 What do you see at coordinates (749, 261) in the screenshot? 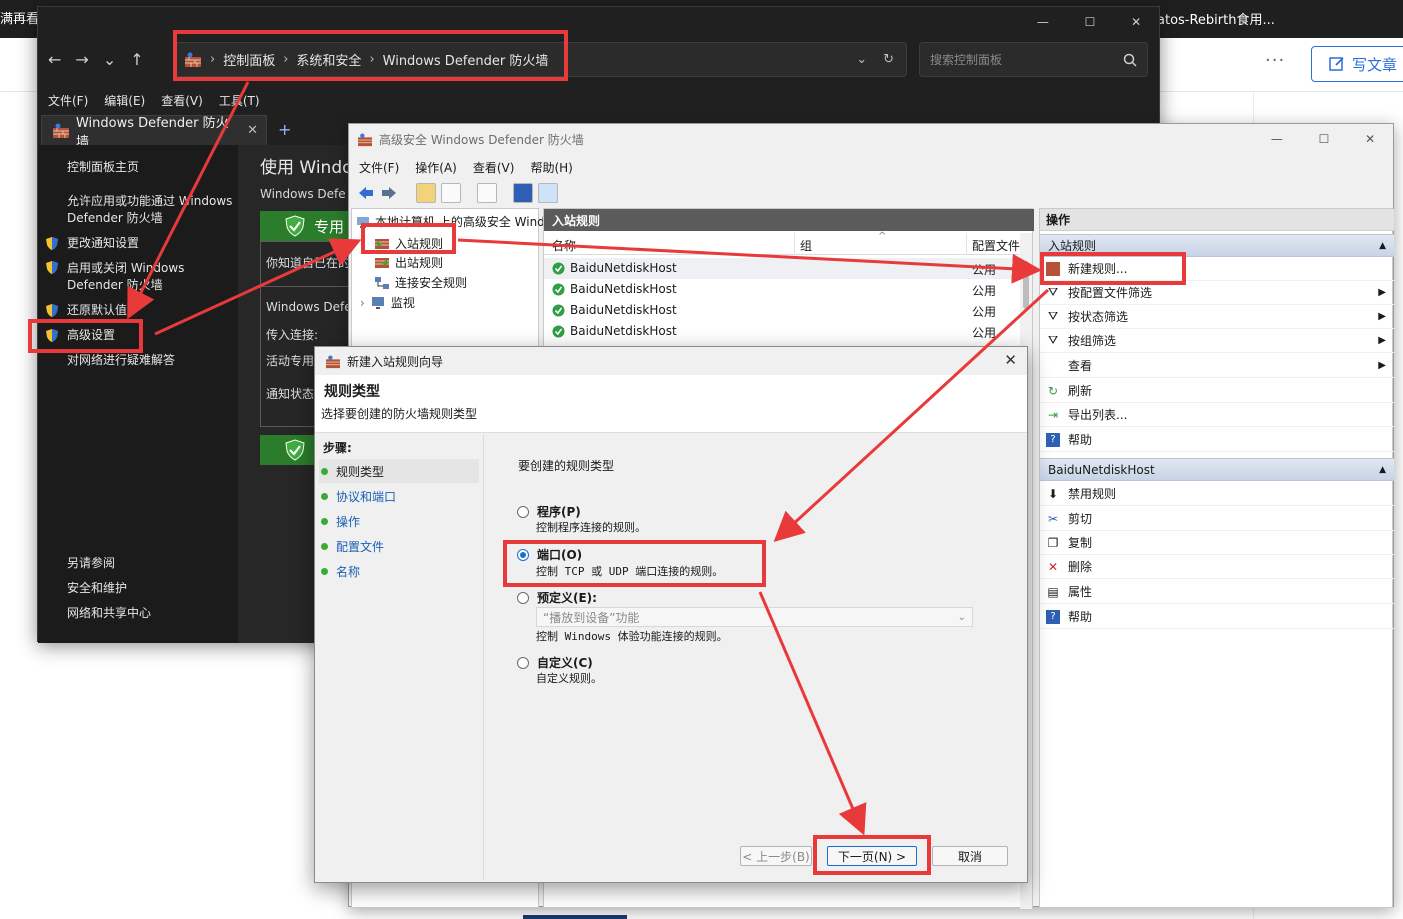
I see `arrow-inbound-to-new-rule` at bounding box center [749, 261].